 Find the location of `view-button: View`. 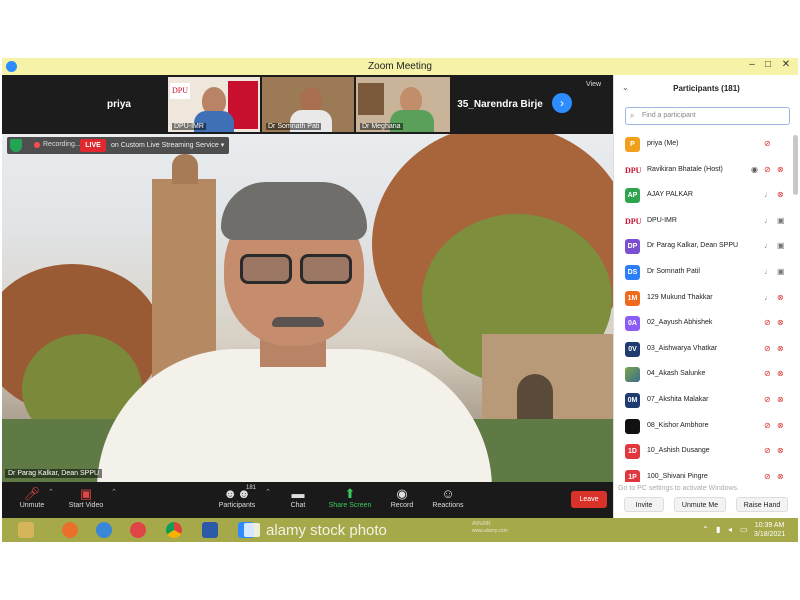

view-button: View is located at coordinates (593, 84).